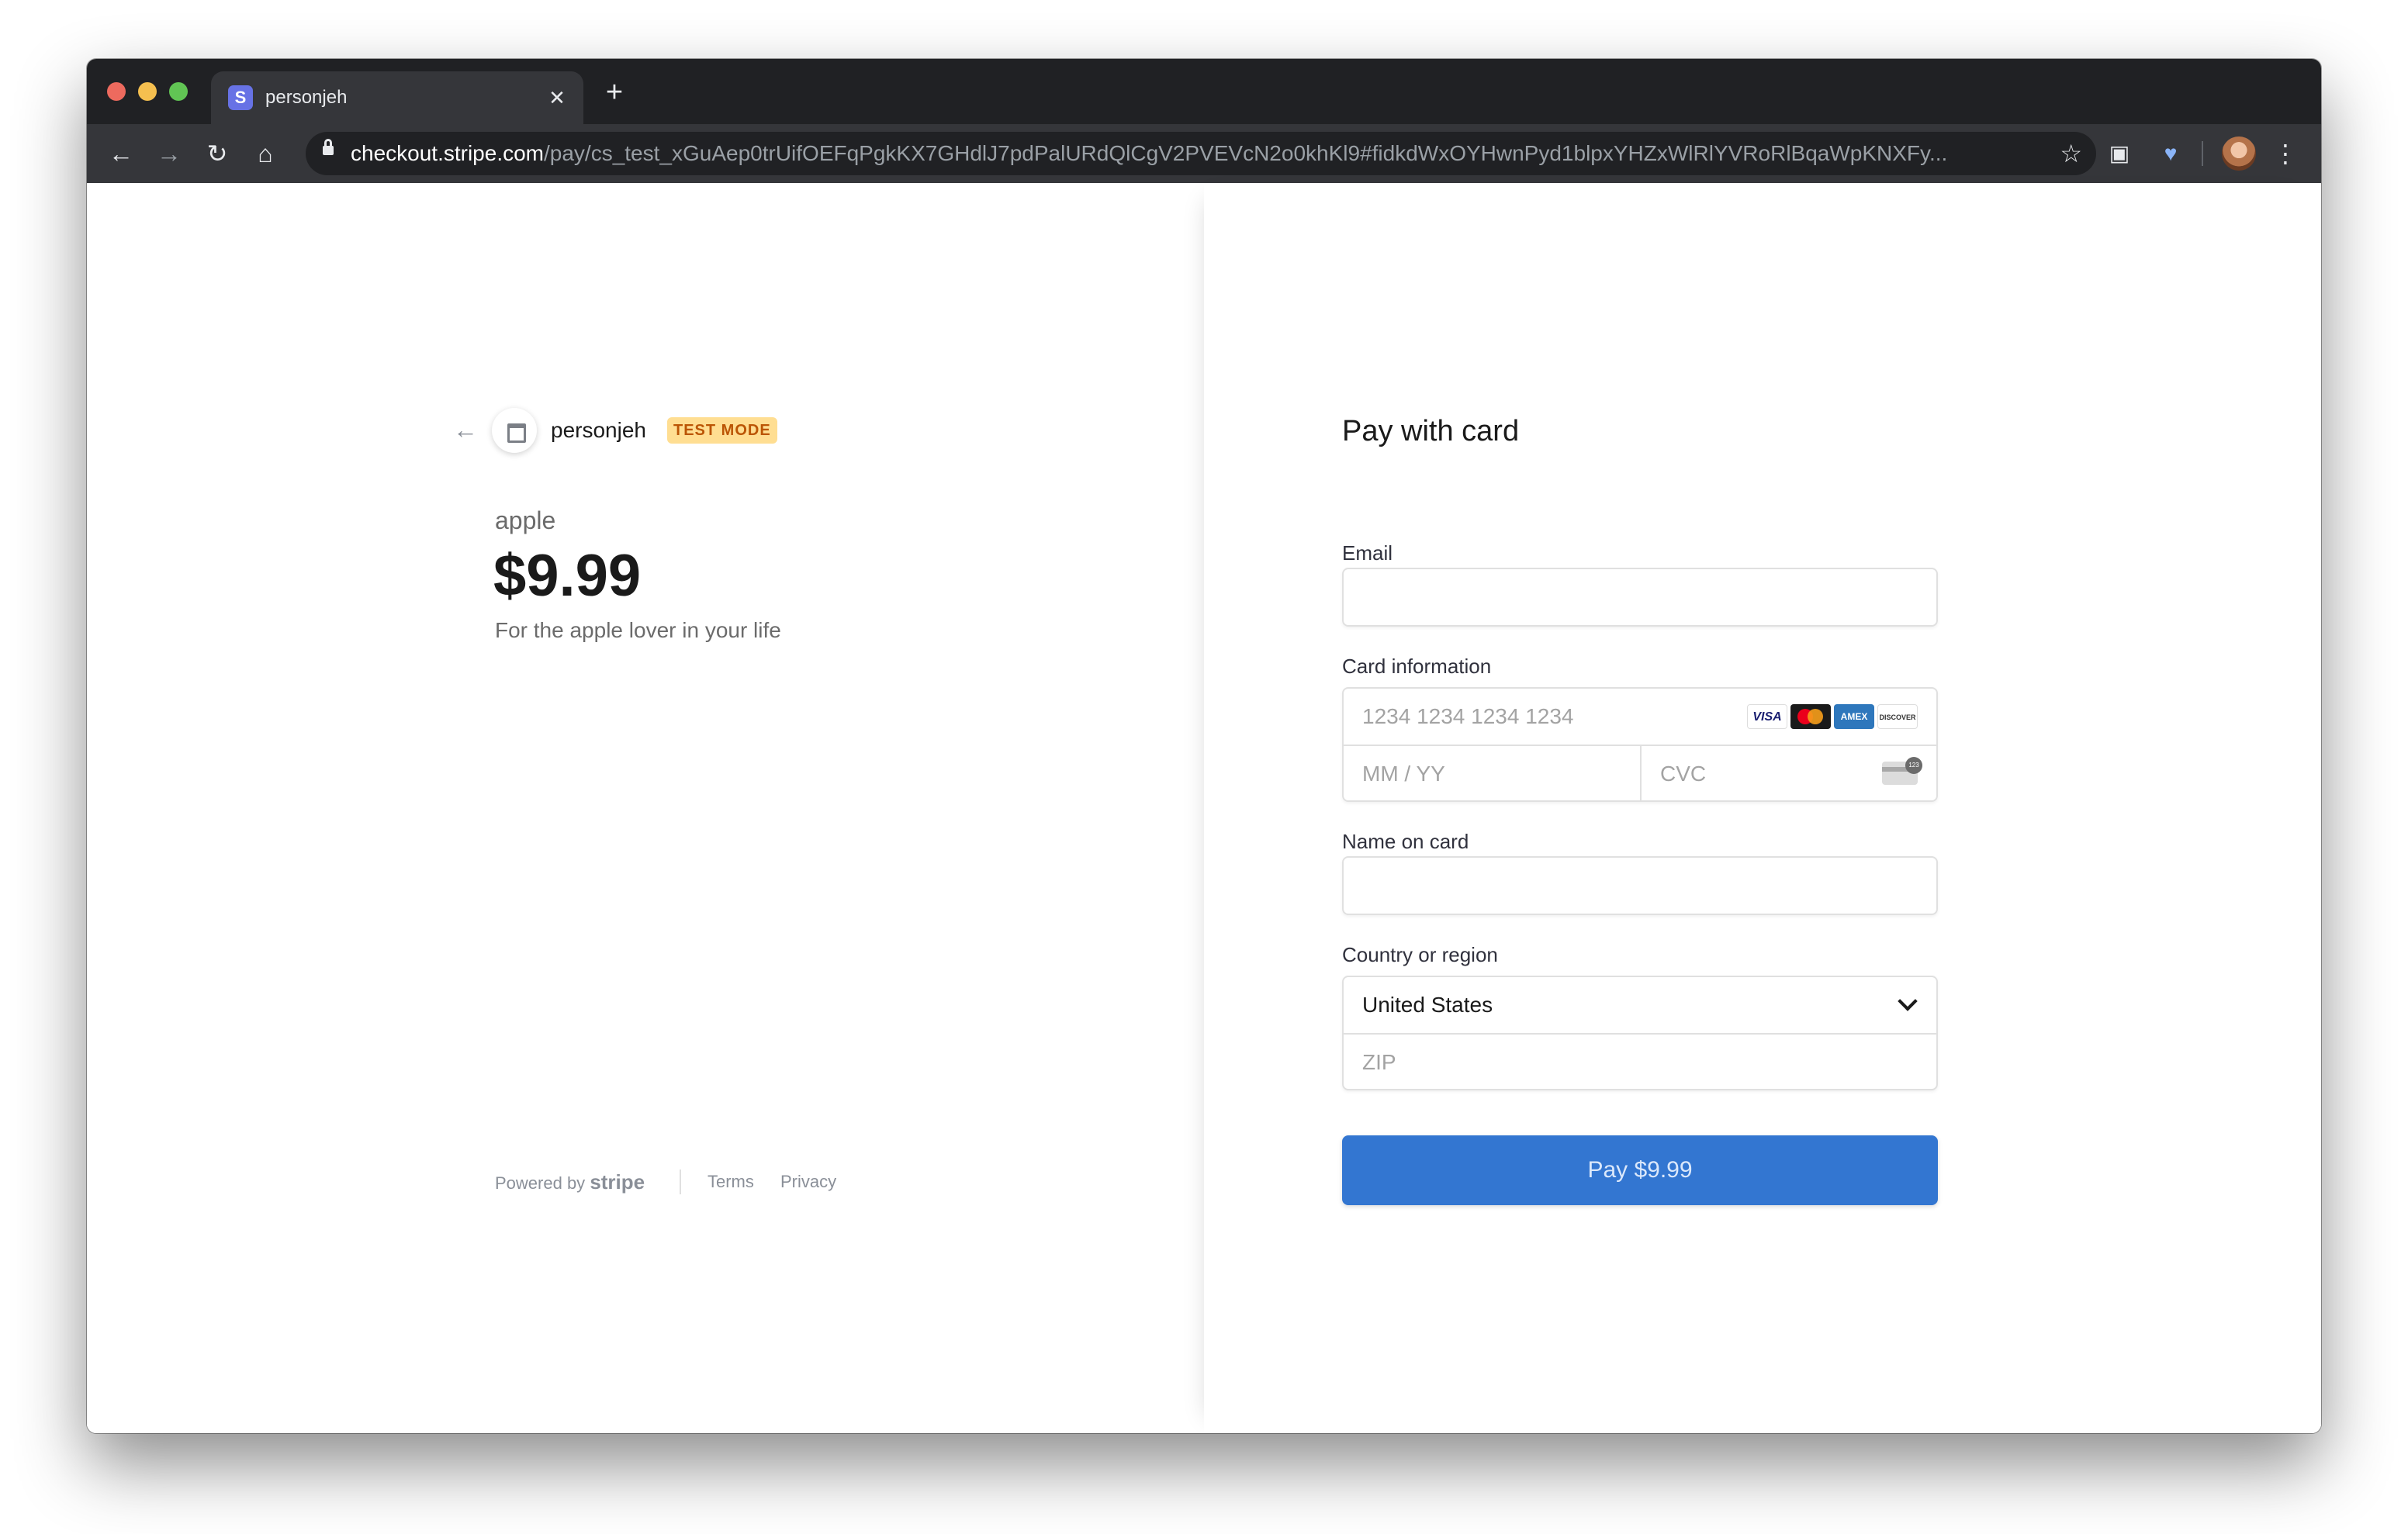 The width and height of the screenshot is (2408, 1534). I want to click on star-icon: ☆, so click(2071, 154).